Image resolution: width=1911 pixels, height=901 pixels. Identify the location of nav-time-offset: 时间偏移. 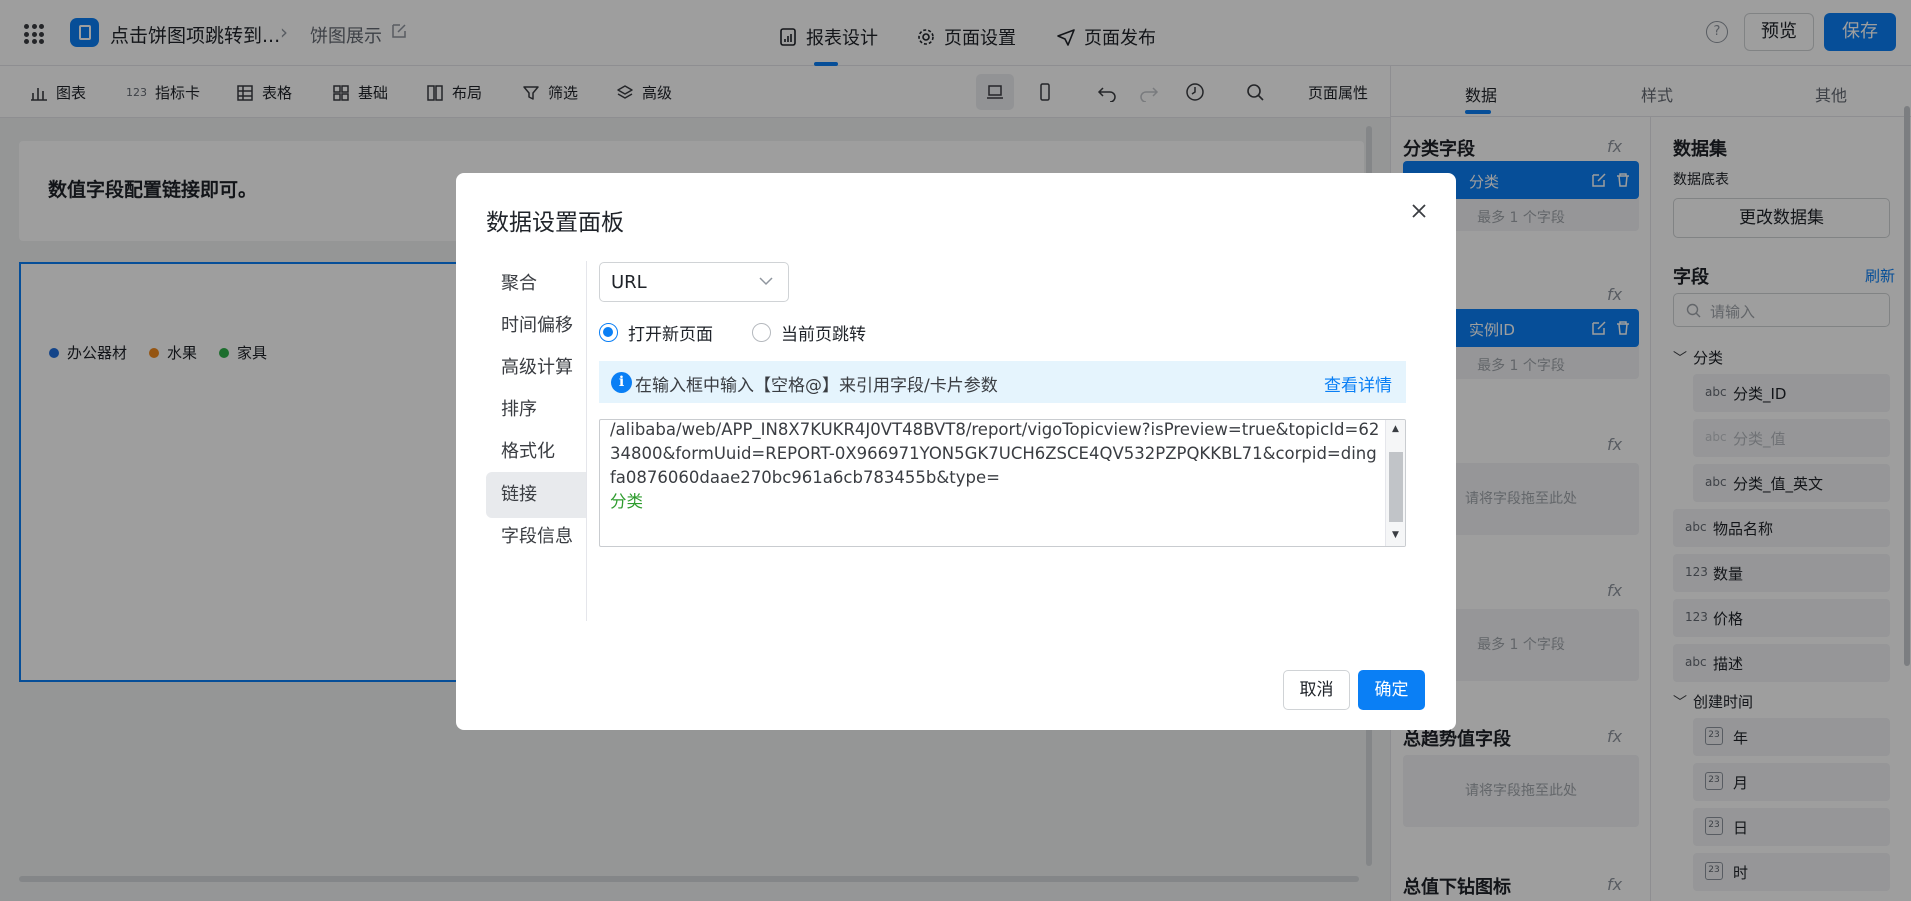
(536, 326).